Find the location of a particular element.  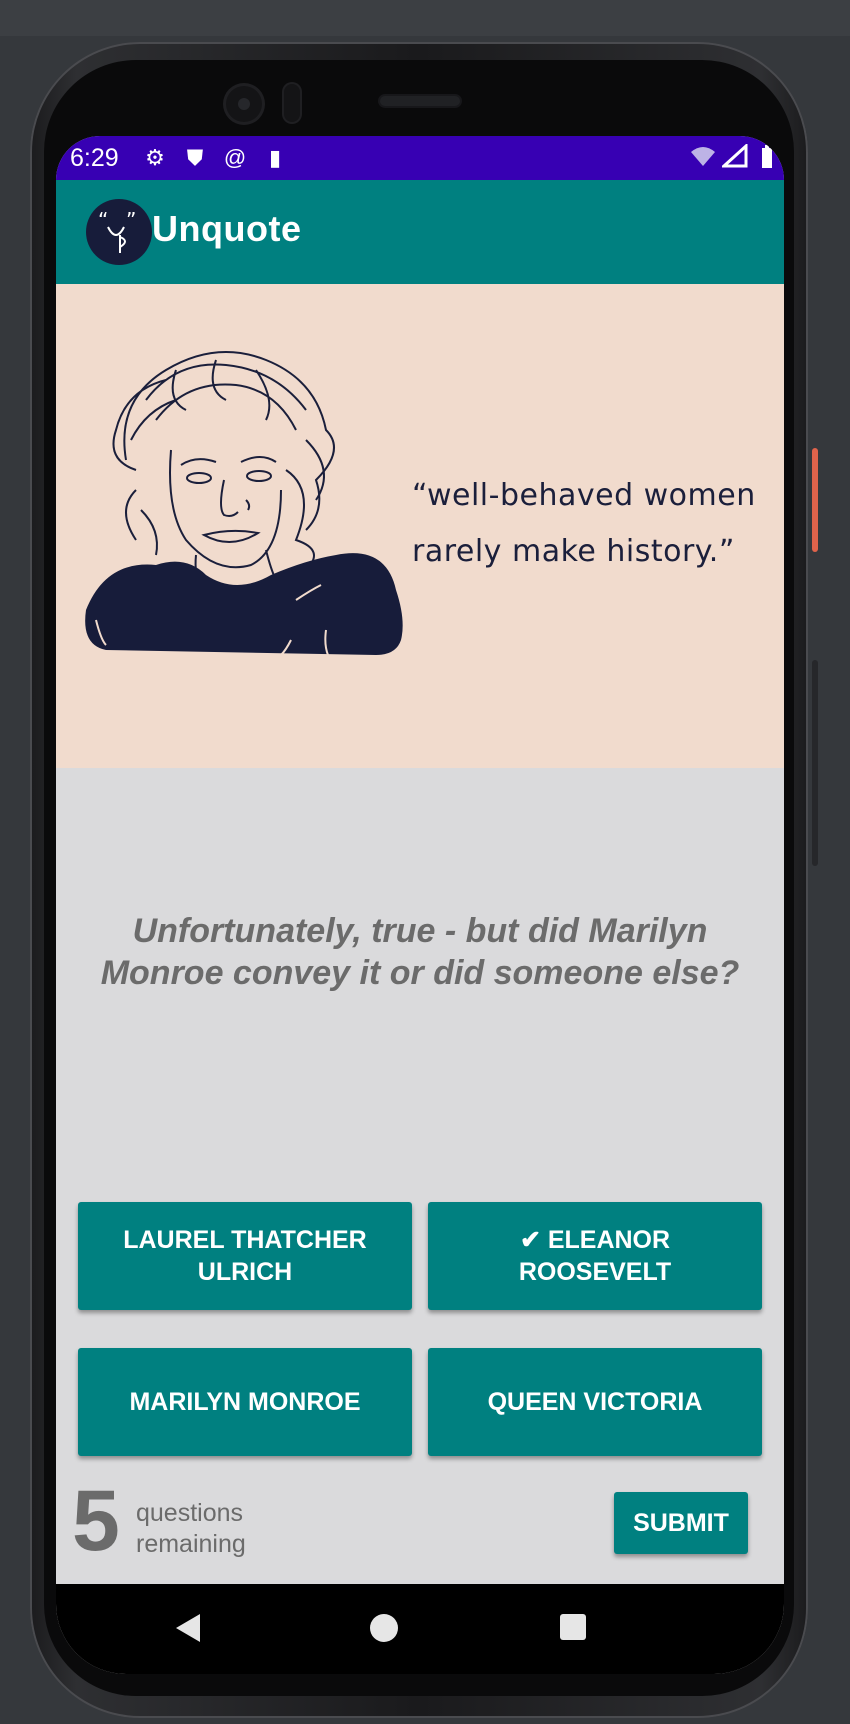

power-button is located at coordinates (815, 500).